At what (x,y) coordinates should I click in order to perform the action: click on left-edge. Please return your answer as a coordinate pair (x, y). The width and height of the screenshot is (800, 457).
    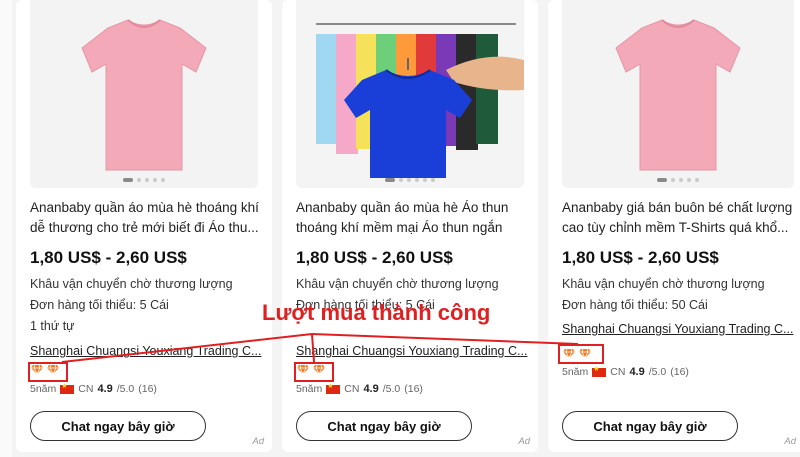
    Looking at the image, I should click on (6, 228).